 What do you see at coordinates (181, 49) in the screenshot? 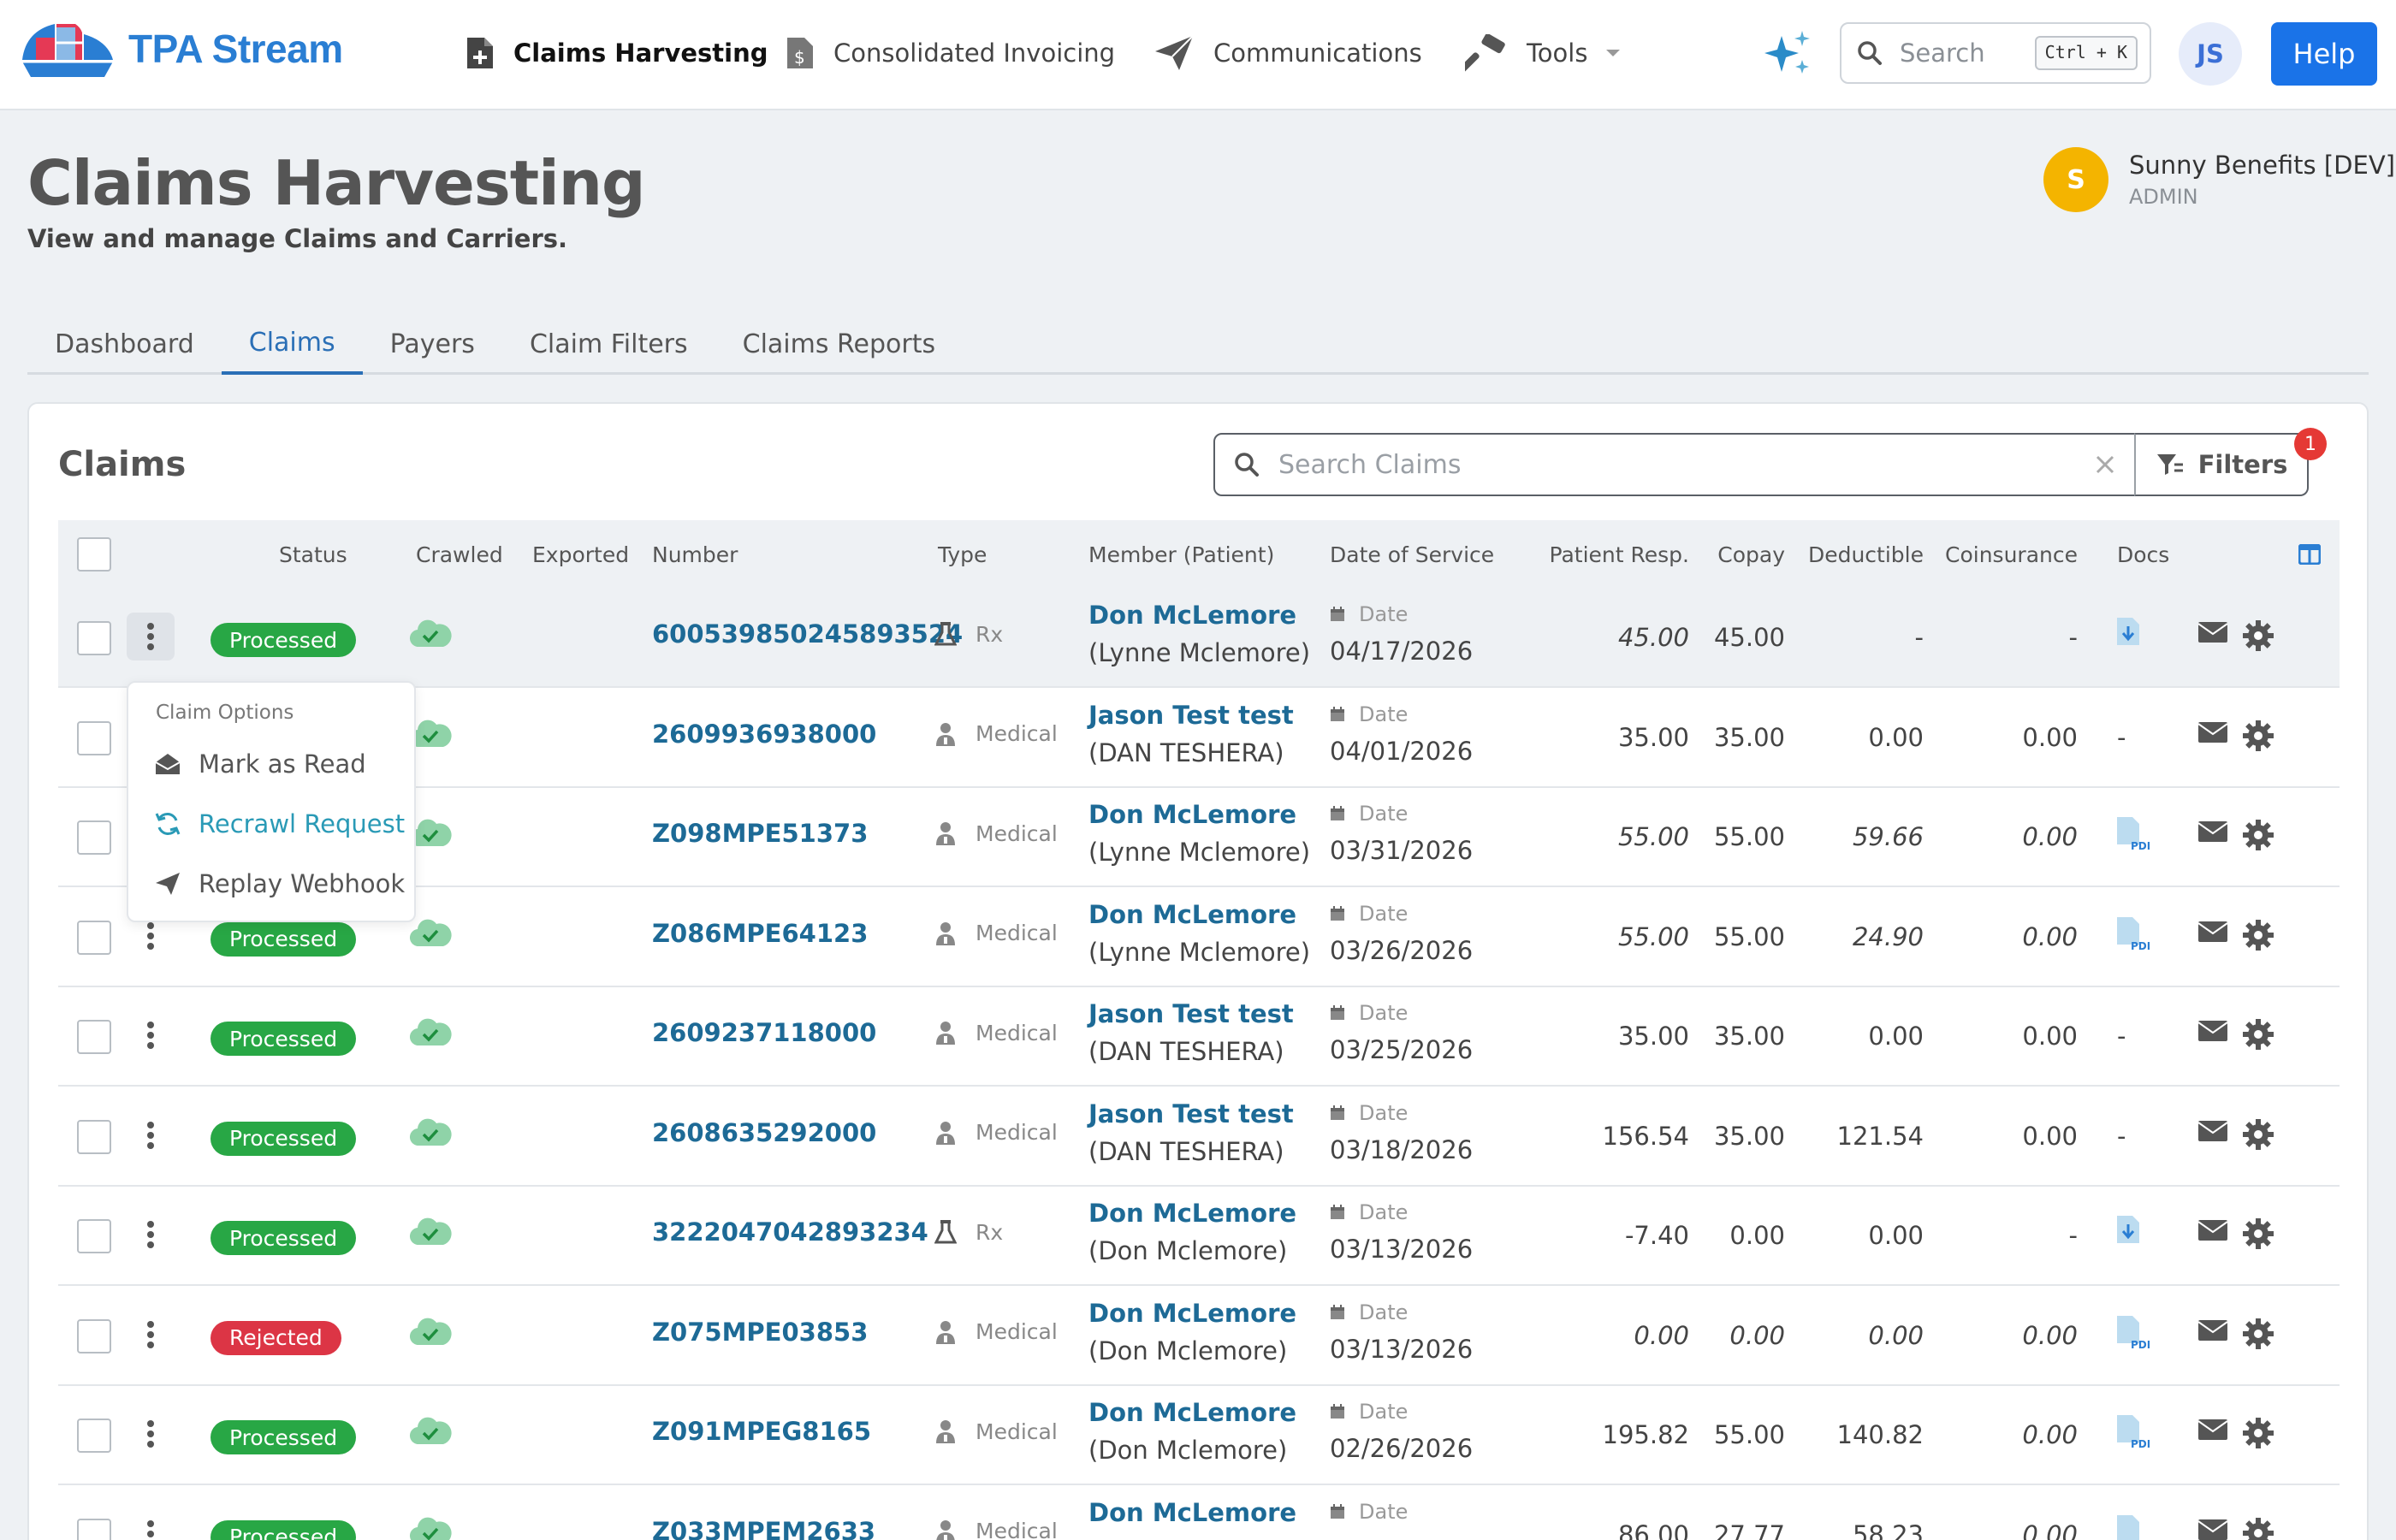
I see `tpa-stream-logo: TPA Stream` at bounding box center [181, 49].